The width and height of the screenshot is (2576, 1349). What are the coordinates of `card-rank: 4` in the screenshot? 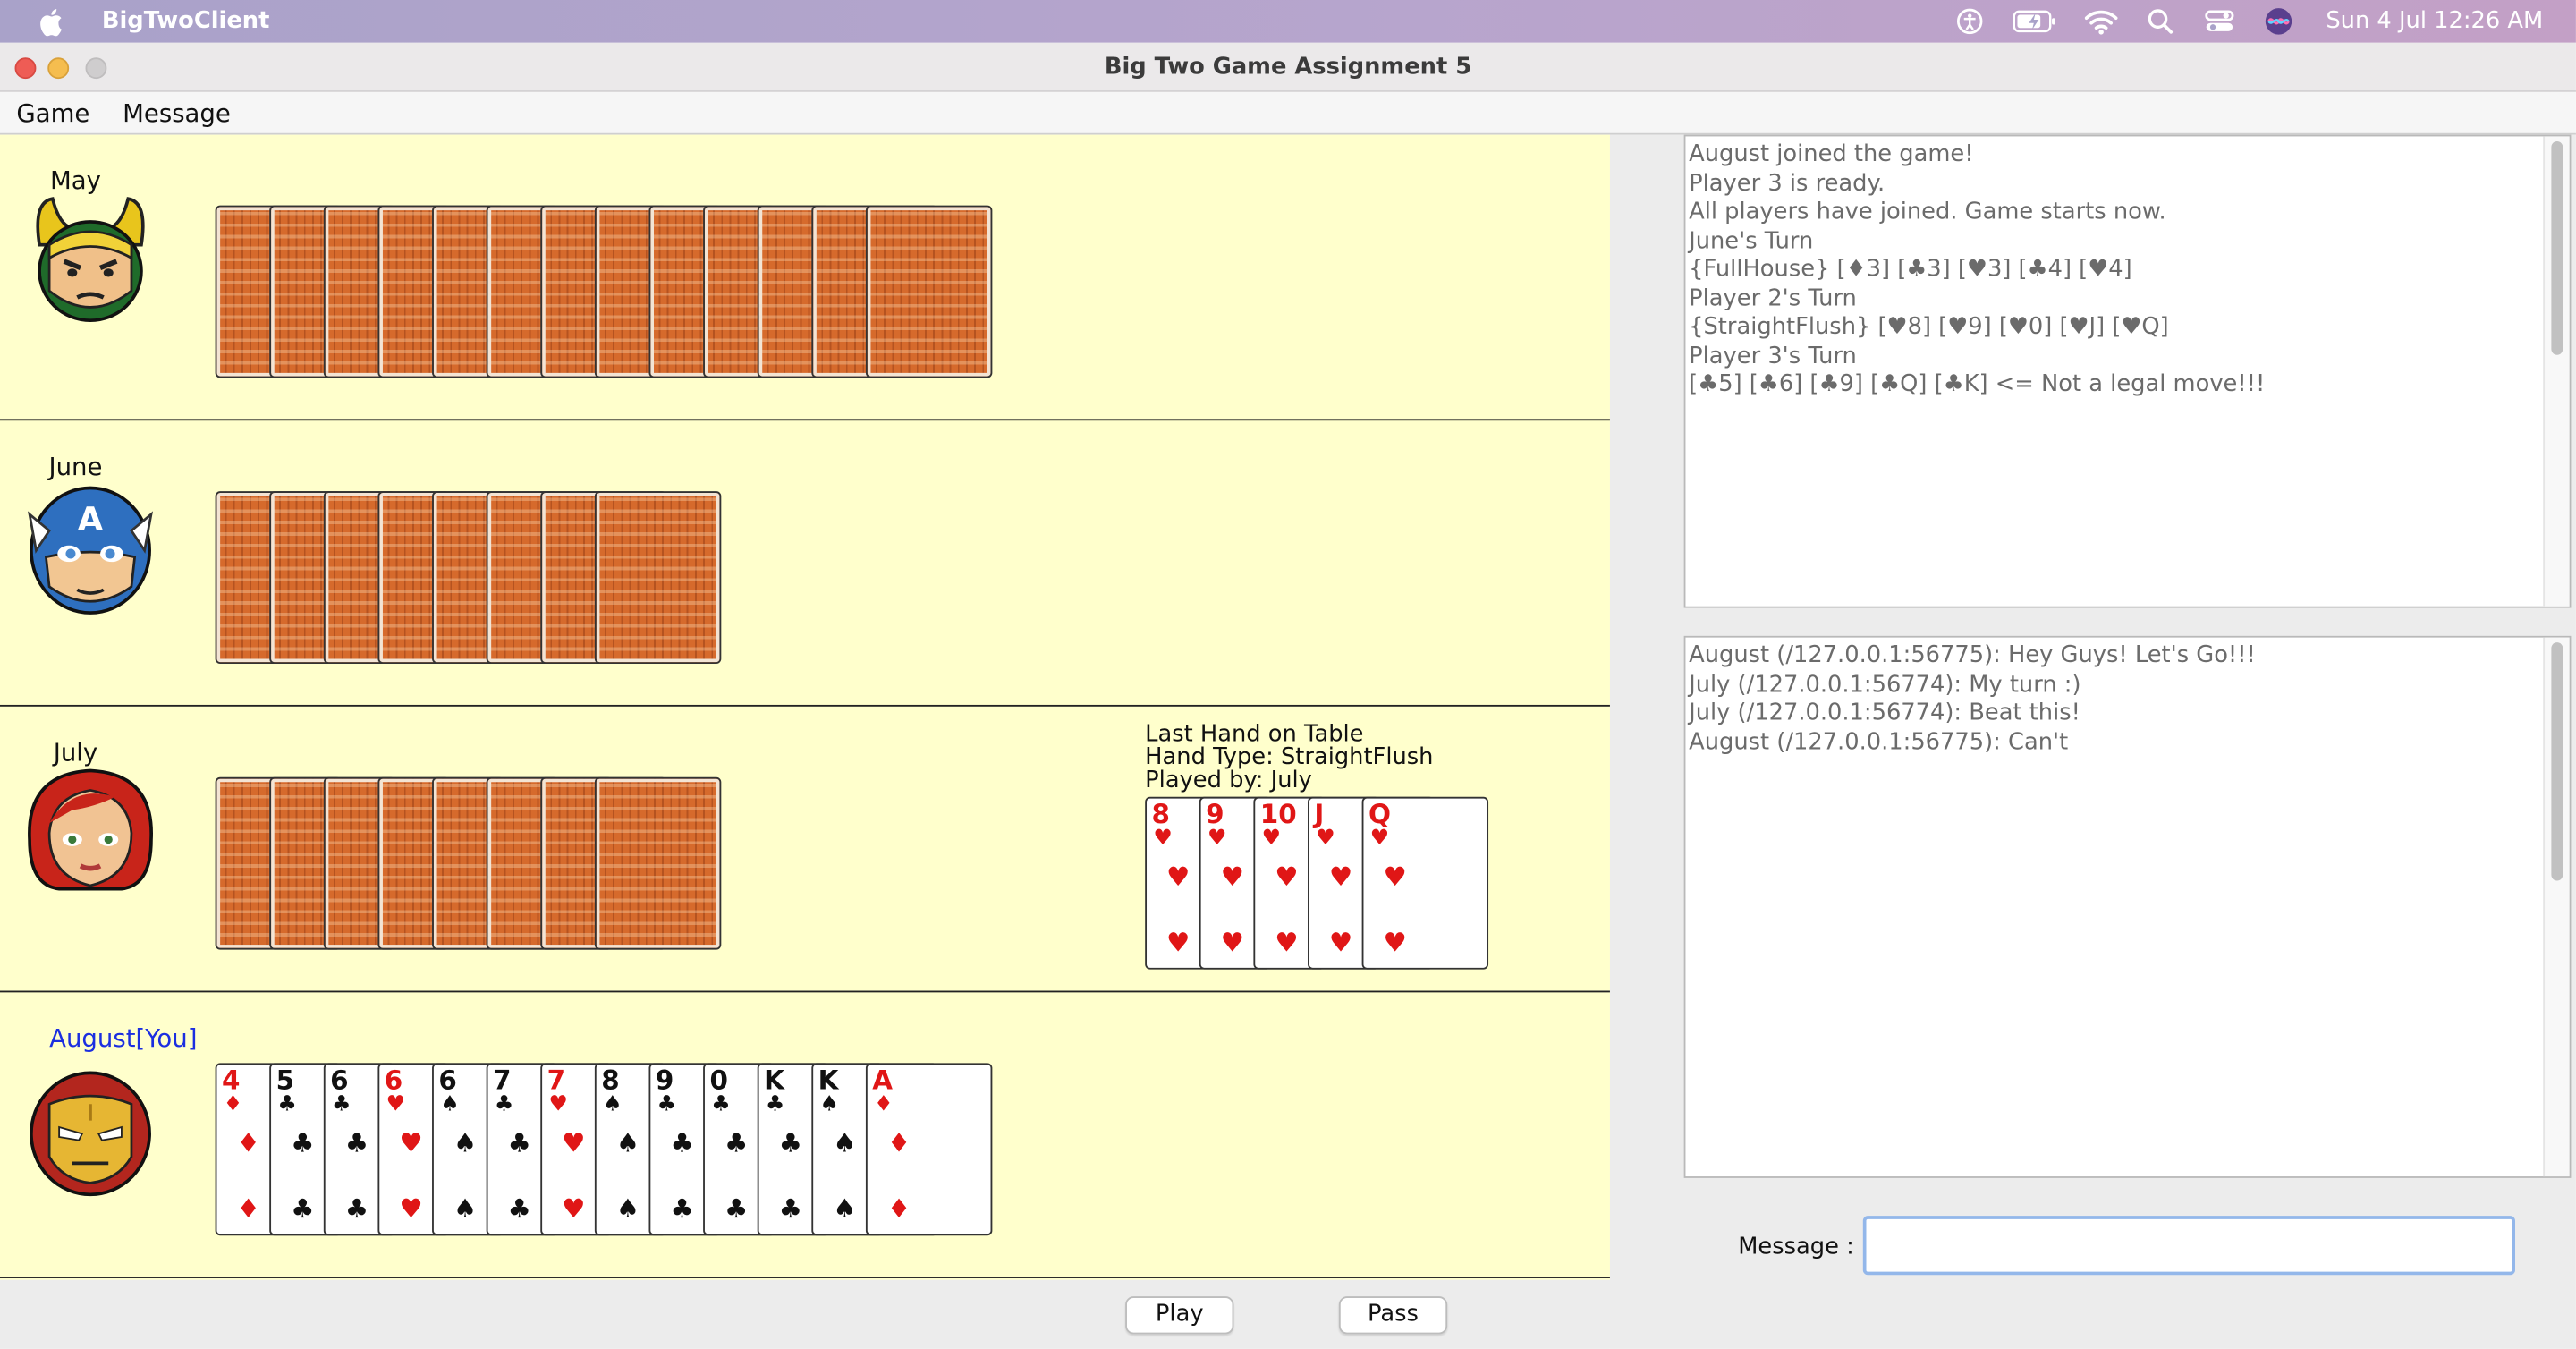 It's located at (231, 1081).